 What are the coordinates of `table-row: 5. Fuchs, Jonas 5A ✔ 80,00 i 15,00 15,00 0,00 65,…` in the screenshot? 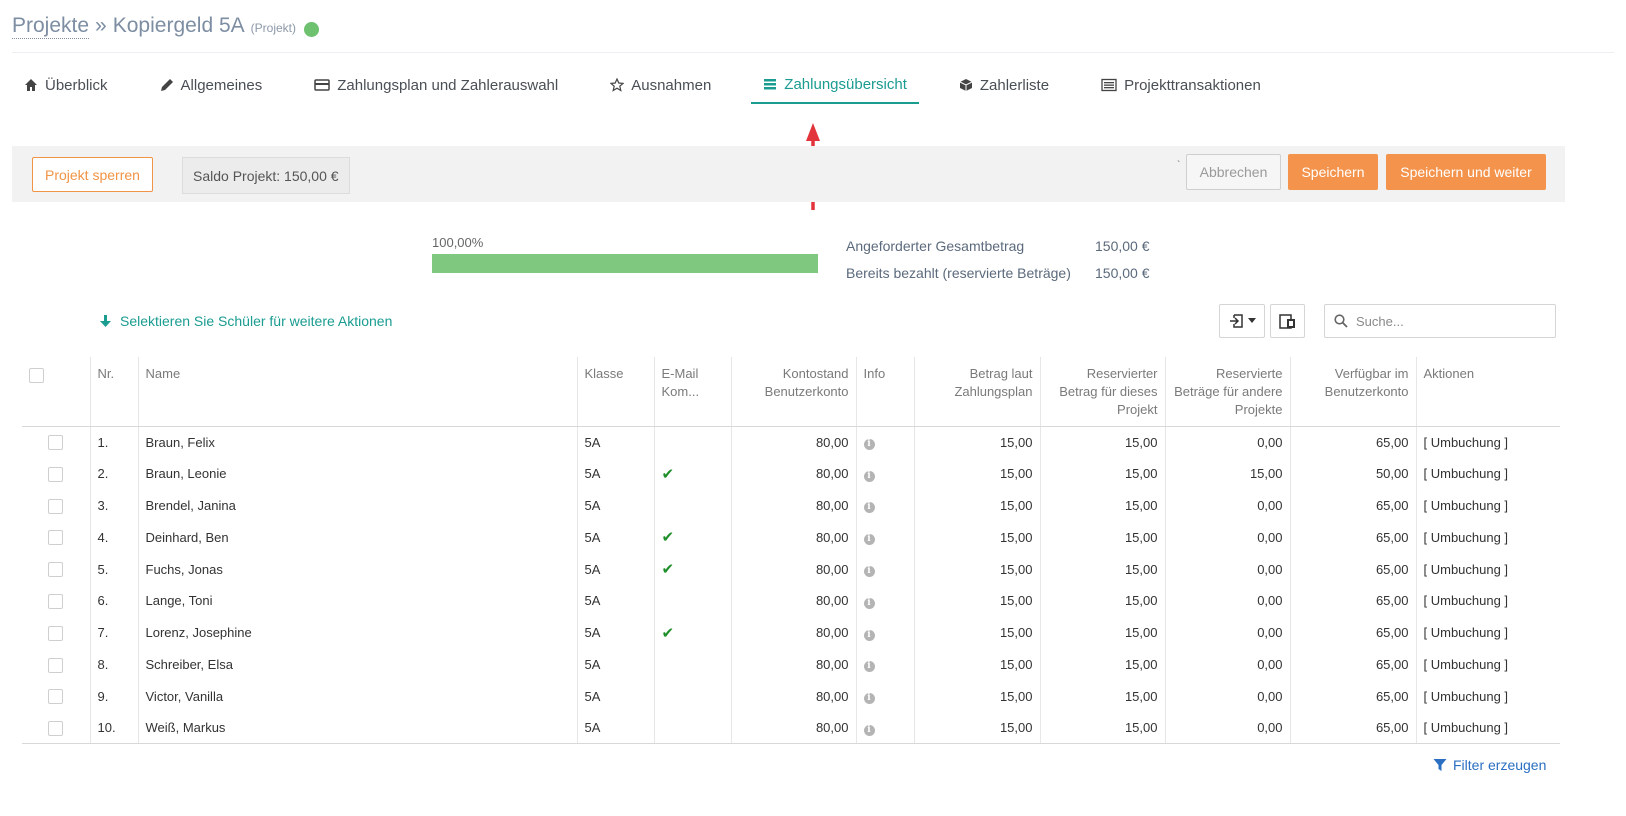 It's located at (791, 569).